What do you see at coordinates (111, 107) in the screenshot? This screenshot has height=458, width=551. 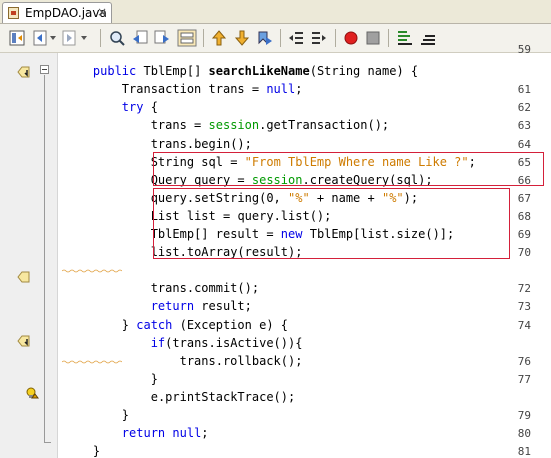 I see `code-line: try {` at bounding box center [111, 107].